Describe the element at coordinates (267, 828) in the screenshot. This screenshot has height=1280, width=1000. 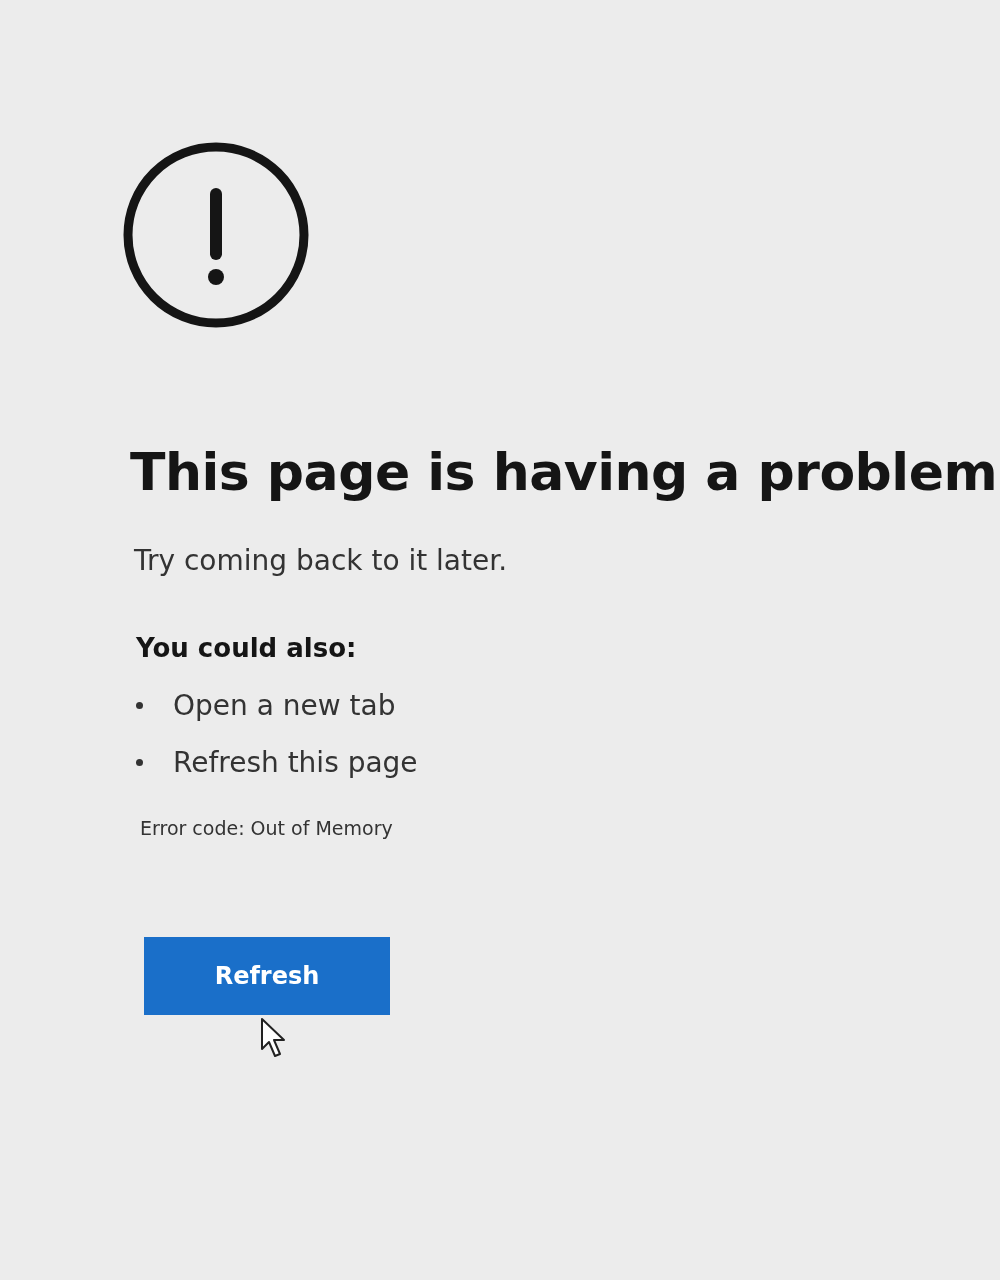
I see `error-code: Error code: Out of Memory` at that location.